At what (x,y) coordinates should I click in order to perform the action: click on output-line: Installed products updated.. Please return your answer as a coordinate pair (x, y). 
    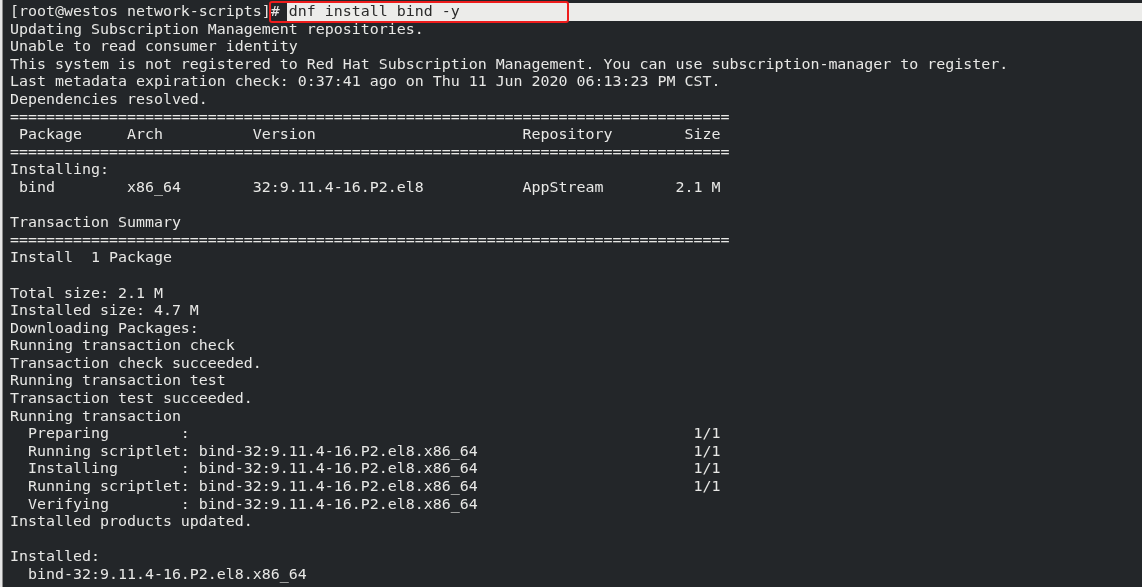
    Looking at the image, I should click on (131, 522).